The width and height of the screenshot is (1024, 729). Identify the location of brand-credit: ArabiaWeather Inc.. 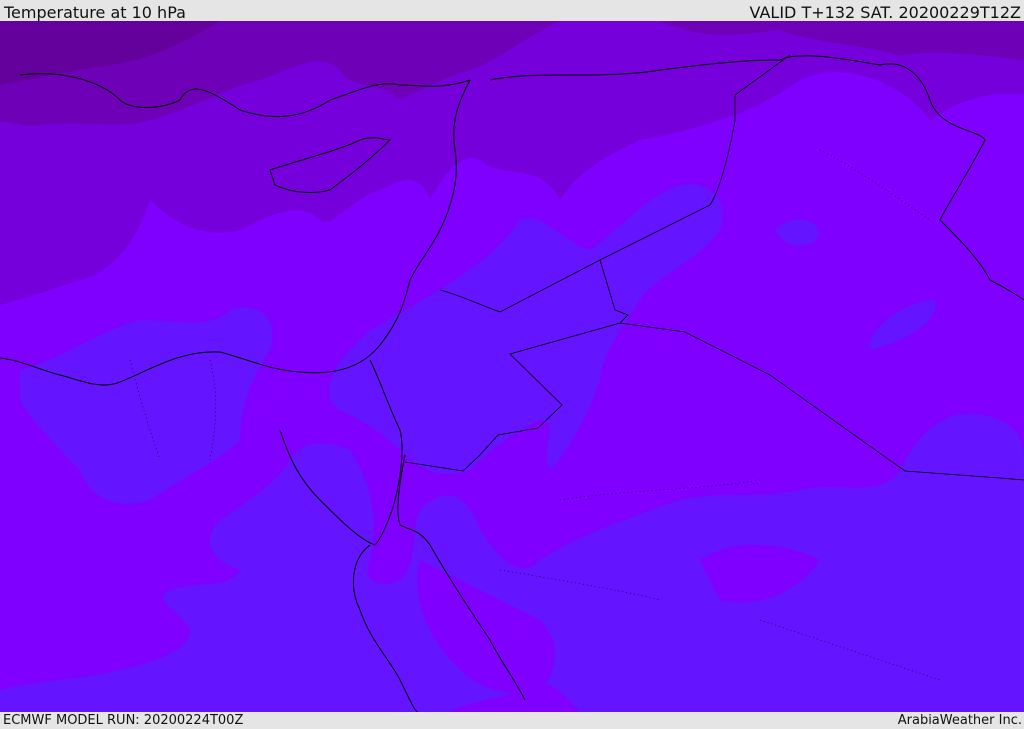
(959, 720).